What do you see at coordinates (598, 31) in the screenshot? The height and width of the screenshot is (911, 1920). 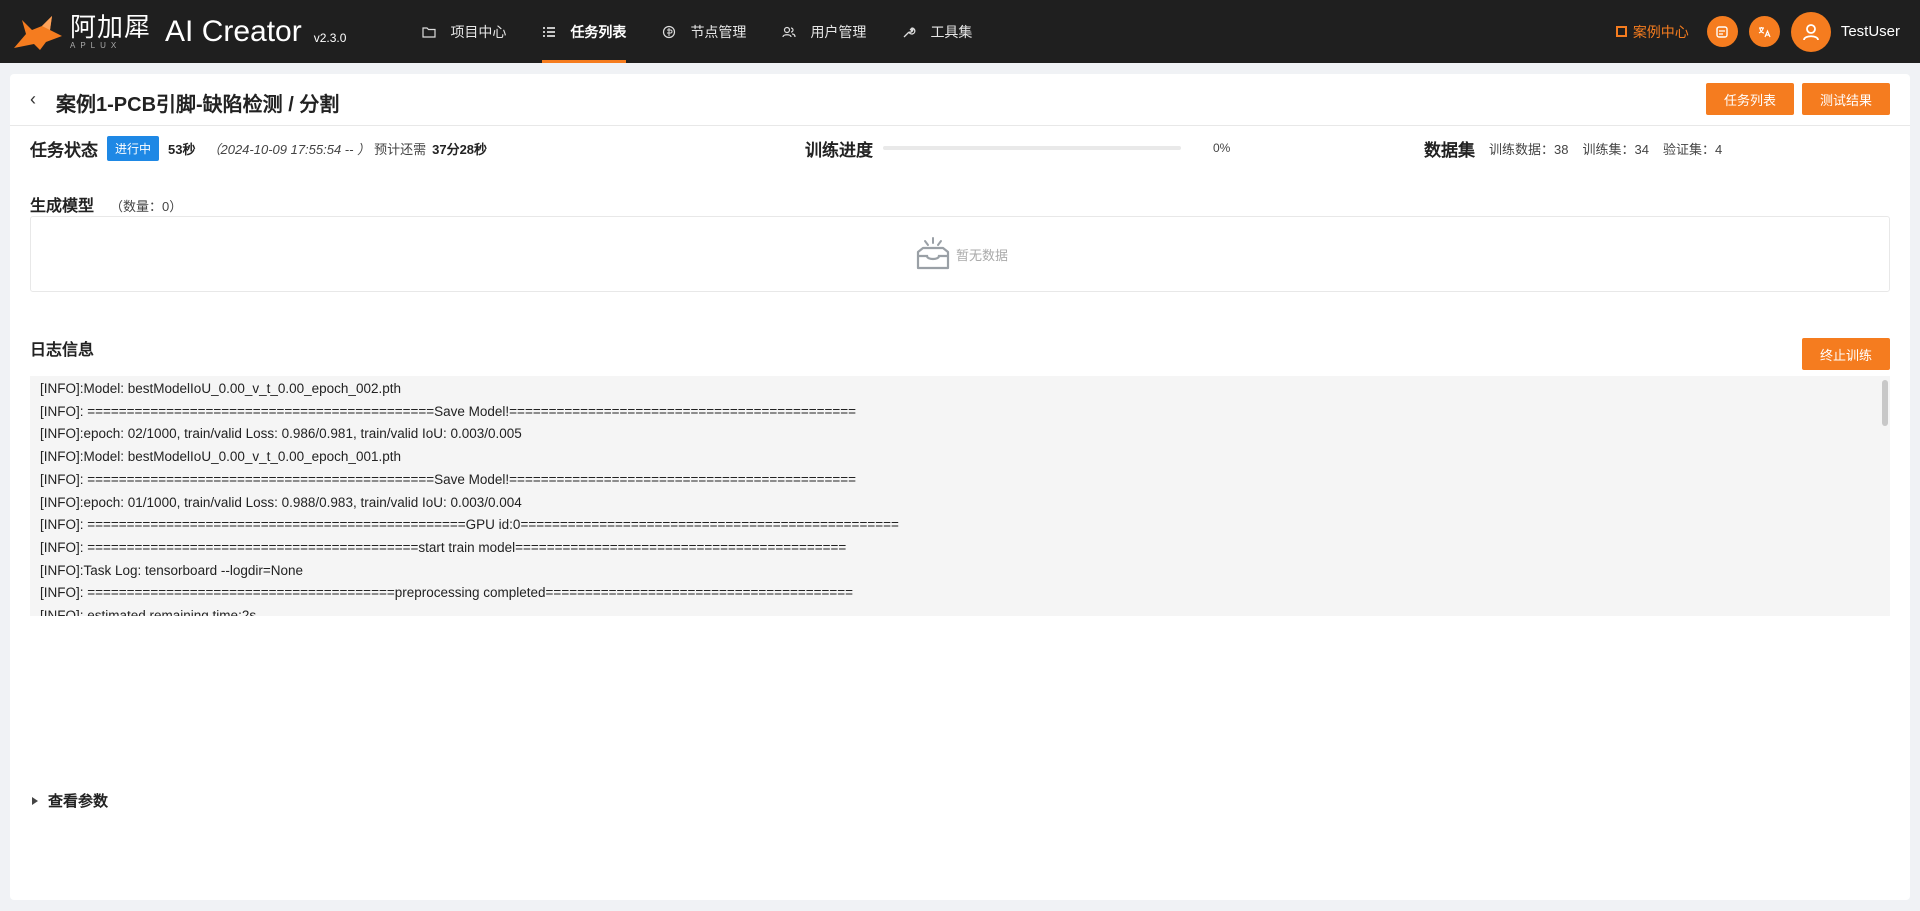 I see `nav-label: 任务列表` at bounding box center [598, 31].